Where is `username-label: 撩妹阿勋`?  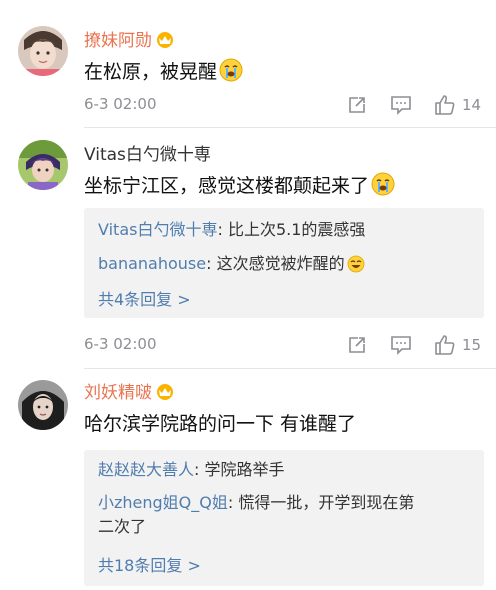 username-label: 撩妹阿勋 is located at coordinates (118, 41).